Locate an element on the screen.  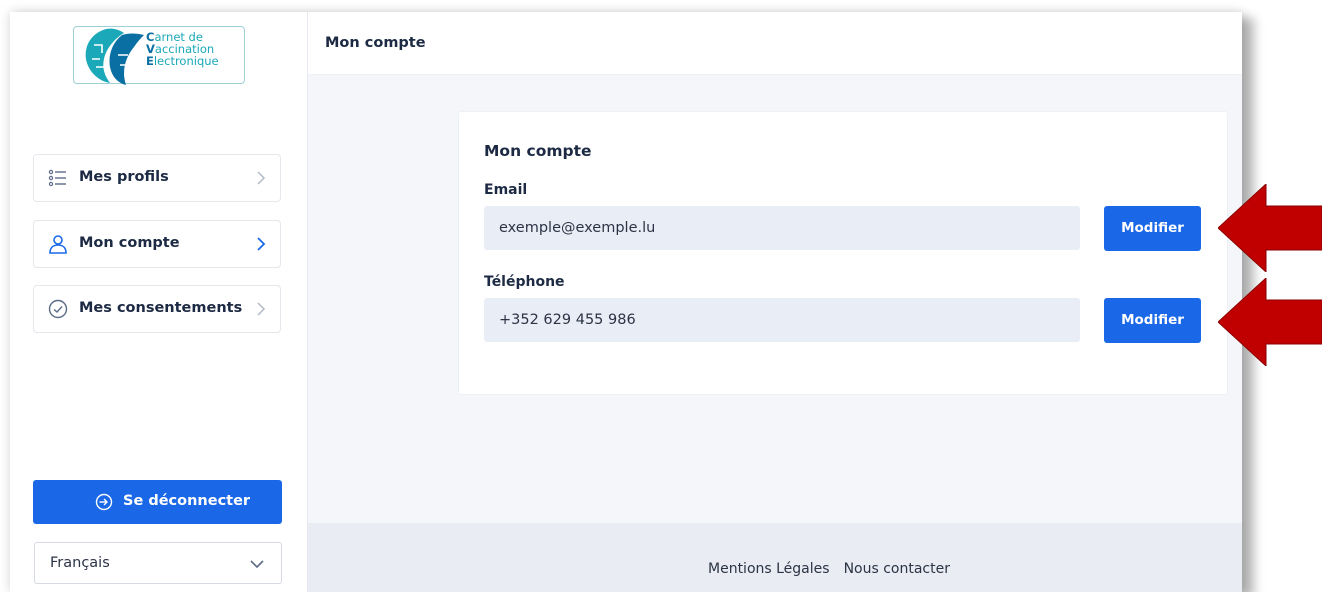
contact-link: Nous contacter is located at coordinates (897, 569).